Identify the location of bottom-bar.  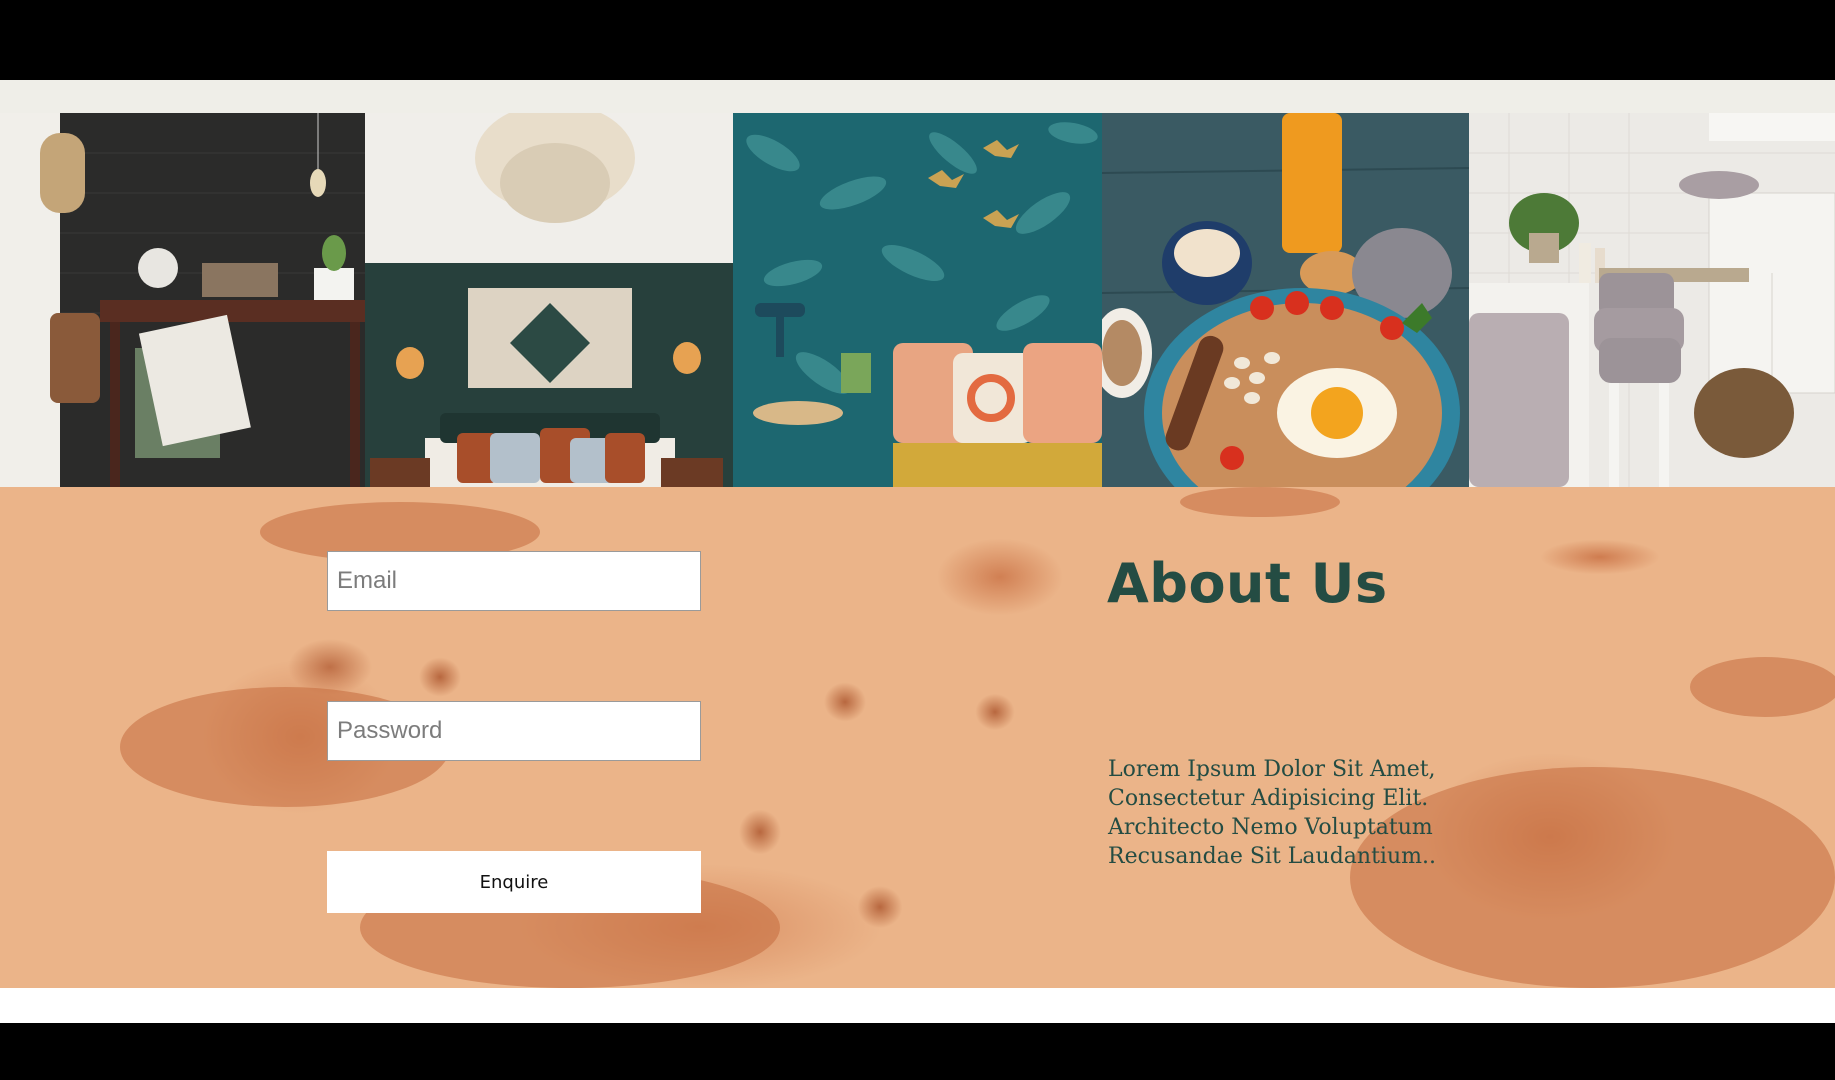
(917, 1051).